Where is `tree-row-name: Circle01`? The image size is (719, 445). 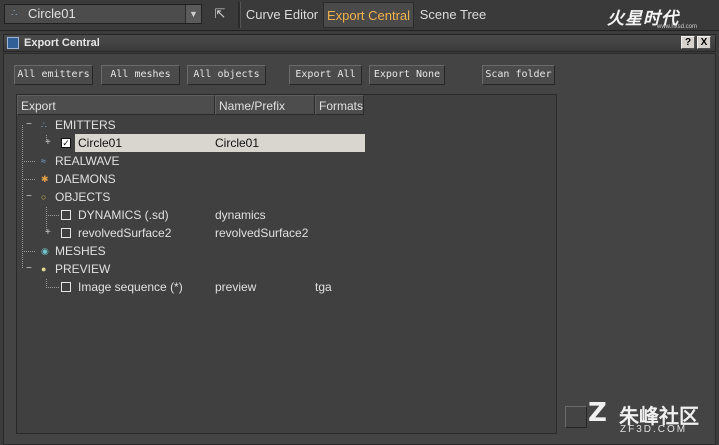 tree-row-name: Circle01 is located at coordinates (237, 143).